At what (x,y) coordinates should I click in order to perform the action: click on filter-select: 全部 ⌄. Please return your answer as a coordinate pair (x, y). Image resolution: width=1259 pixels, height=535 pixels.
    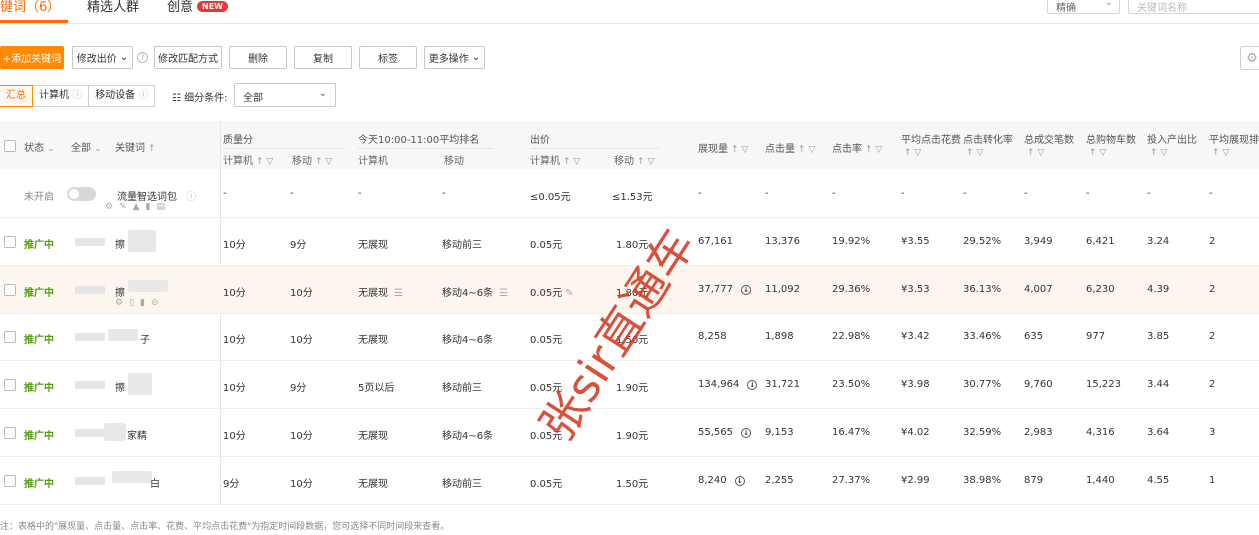
    Looking at the image, I should click on (285, 95).